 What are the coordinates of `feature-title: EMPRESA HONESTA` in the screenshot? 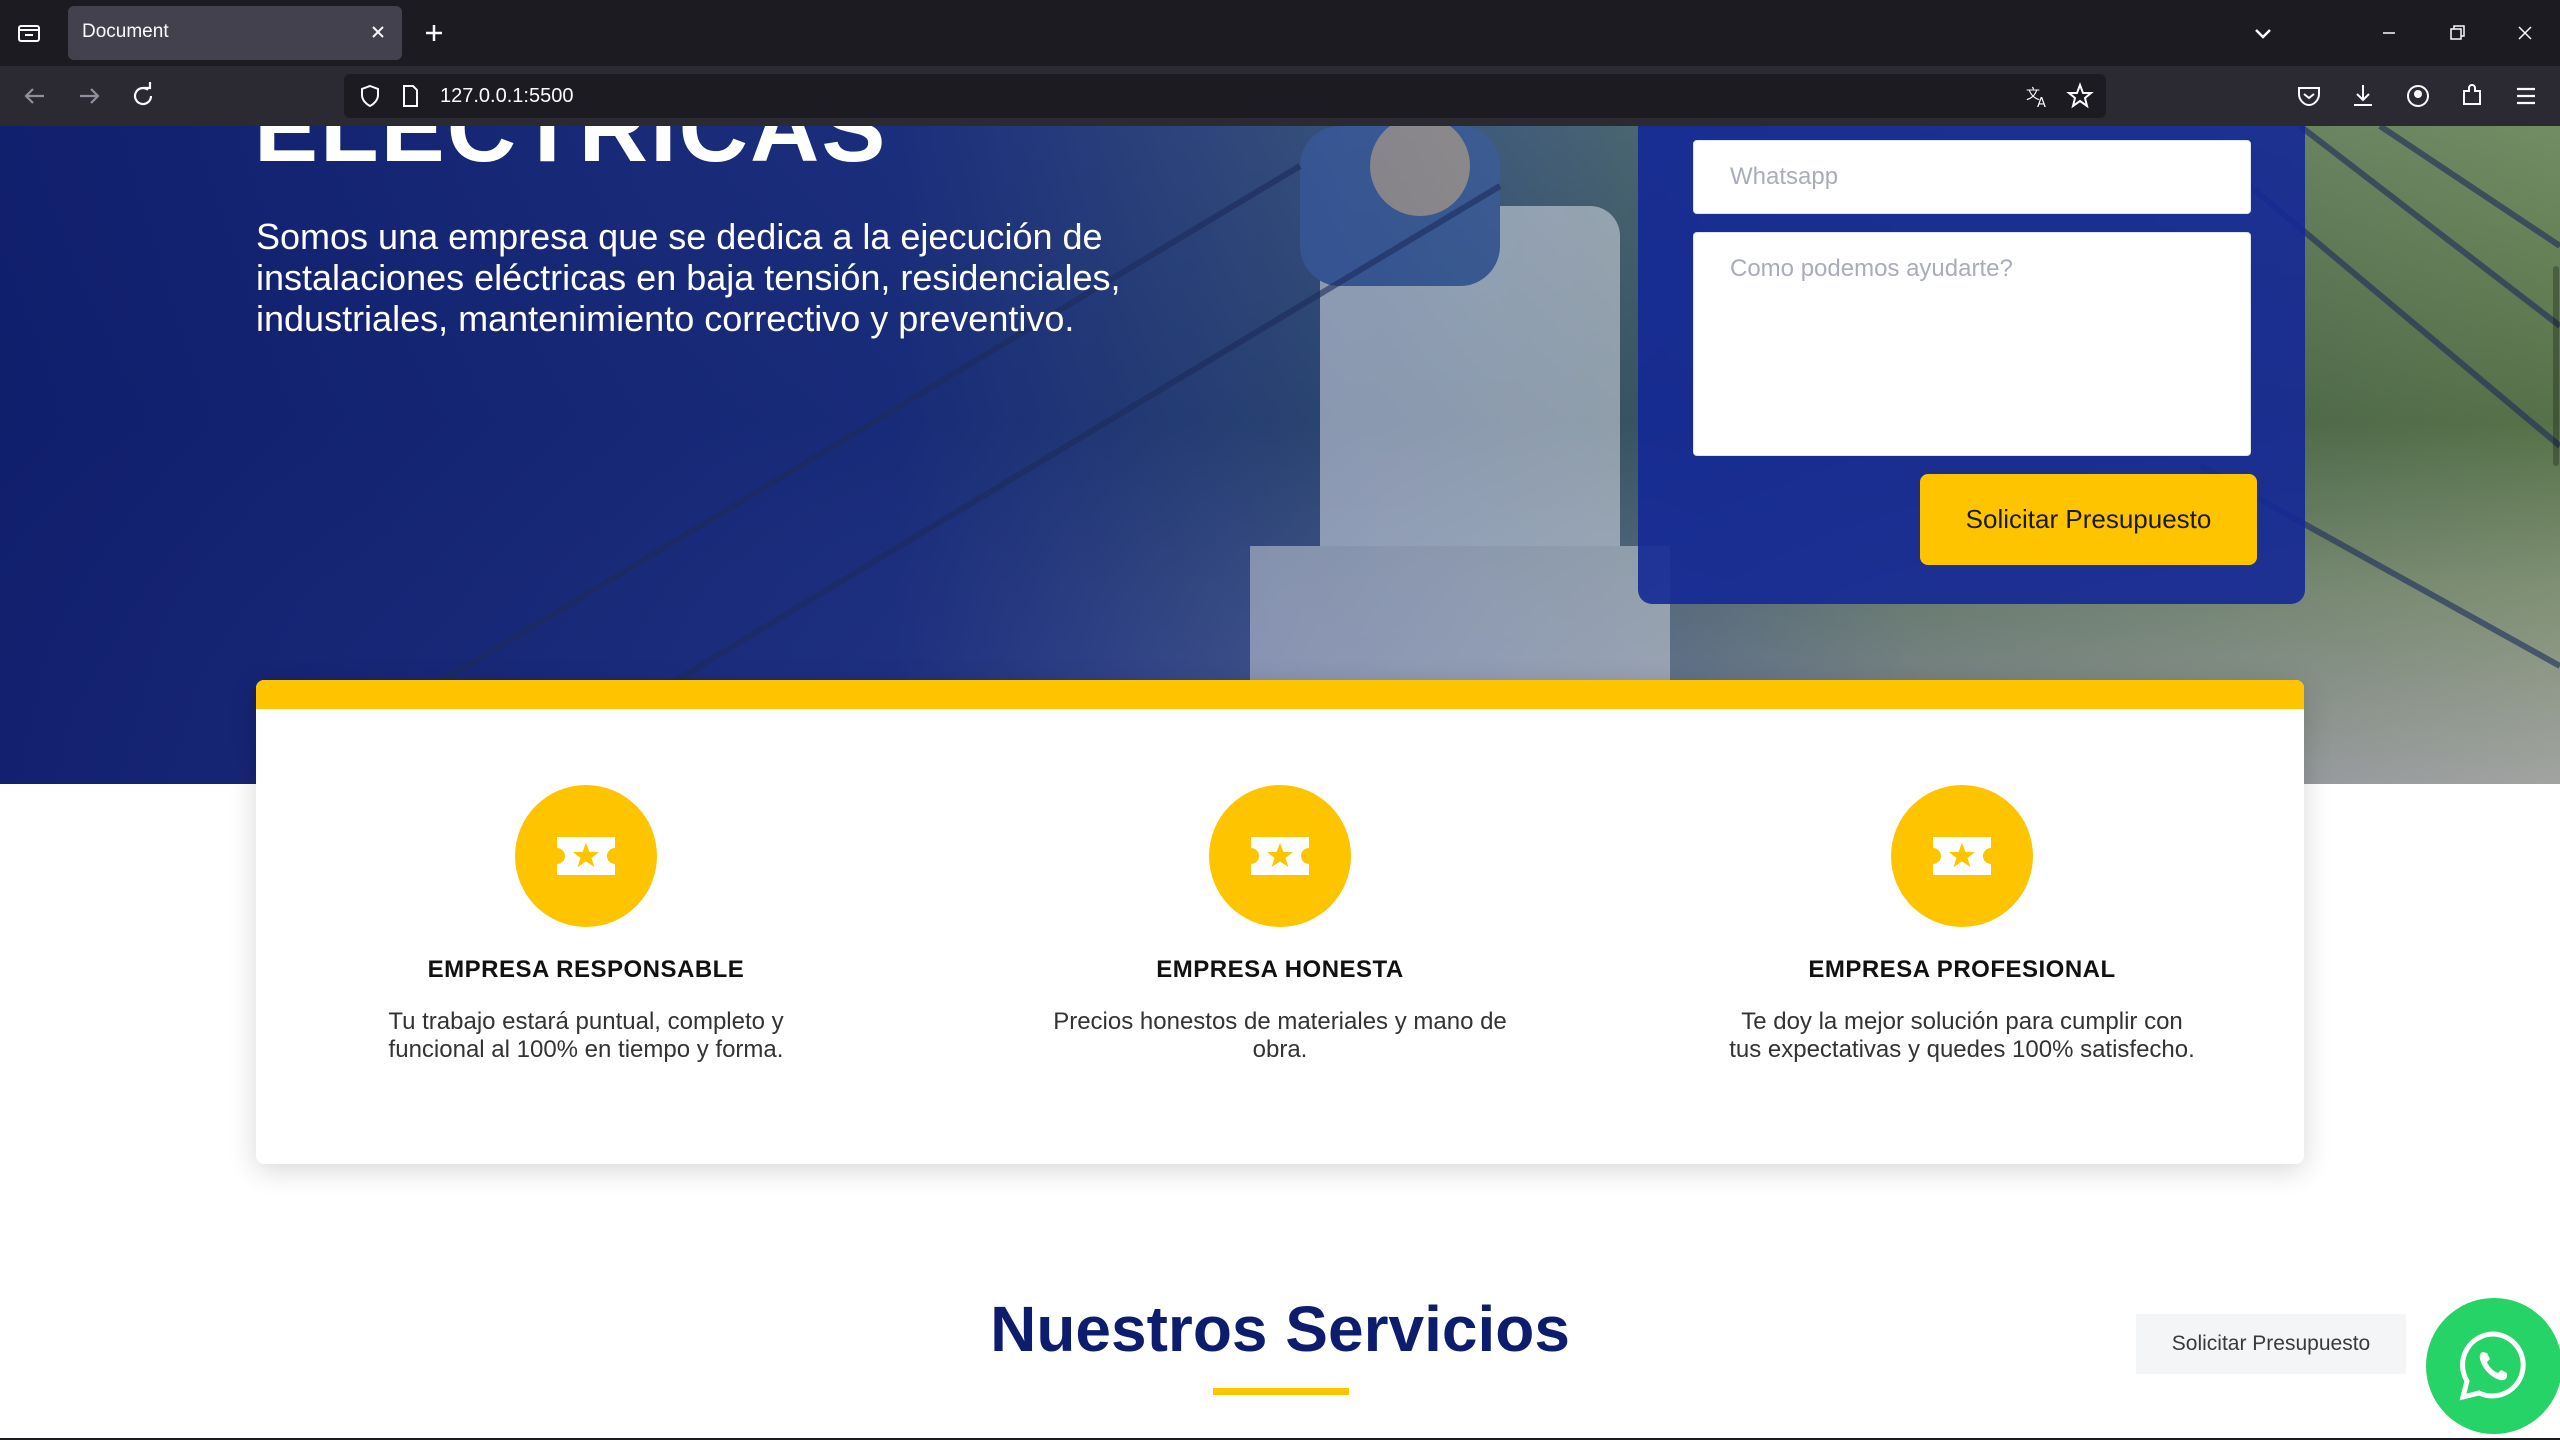 It's located at (1280, 969).